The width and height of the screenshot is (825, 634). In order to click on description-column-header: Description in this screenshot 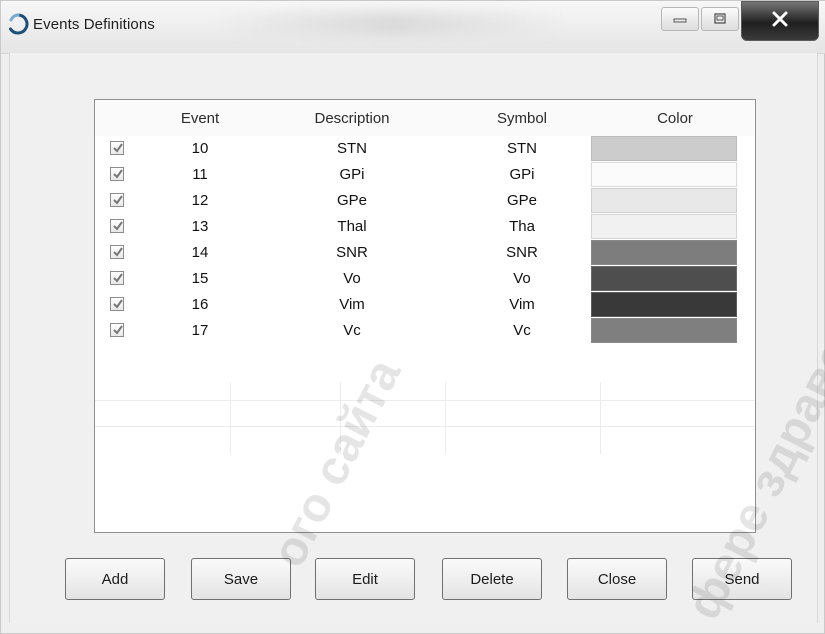, I will do `click(352, 118)`.